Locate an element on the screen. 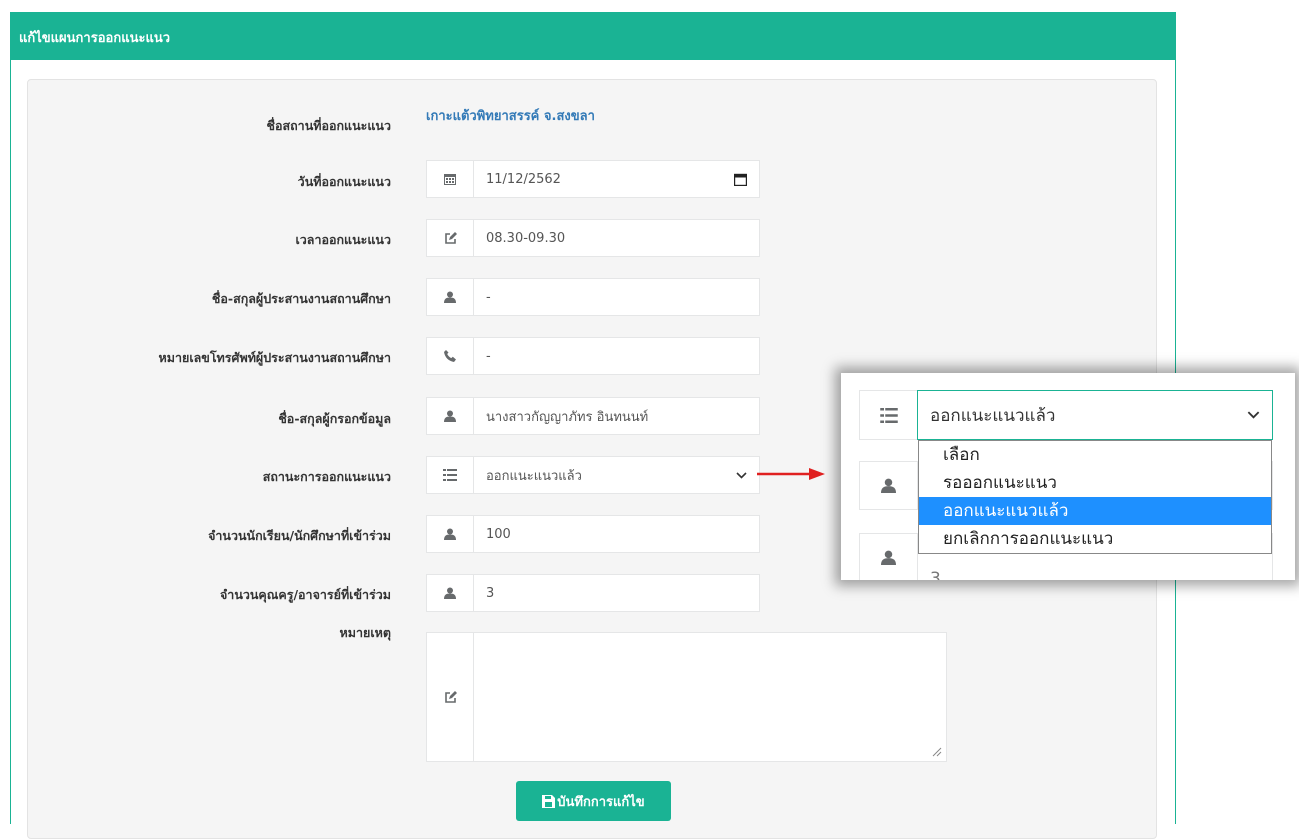 The width and height of the screenshot is (1299, 839). calendar-icon is located at coordinates (449, 179).